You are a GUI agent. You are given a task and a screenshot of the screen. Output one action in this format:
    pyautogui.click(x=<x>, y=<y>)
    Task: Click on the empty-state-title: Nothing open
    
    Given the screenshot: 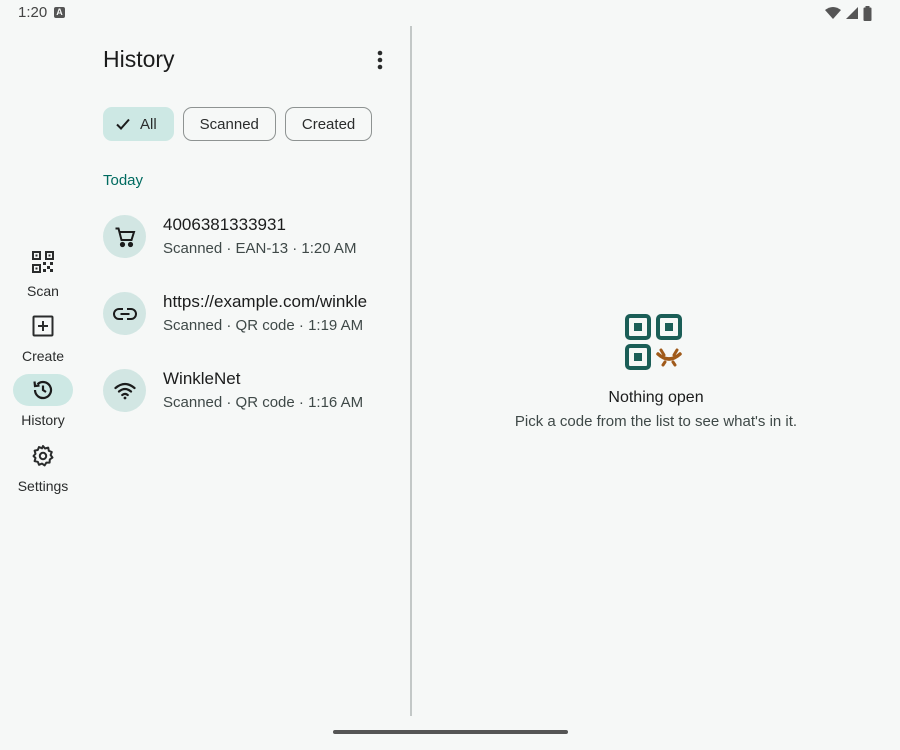 What is the action you would take?
    pyautogui.click(x=656, y=397)
    